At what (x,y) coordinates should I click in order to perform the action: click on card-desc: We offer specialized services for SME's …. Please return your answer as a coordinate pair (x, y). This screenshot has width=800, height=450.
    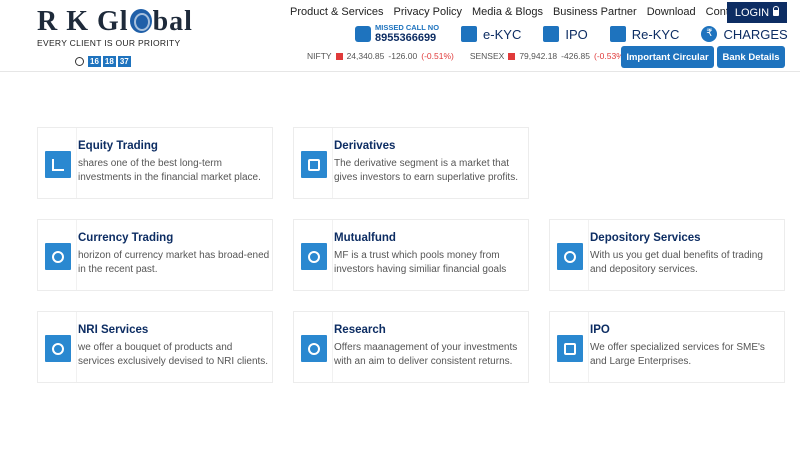
    Looking at the image, I should click on (677, 354).